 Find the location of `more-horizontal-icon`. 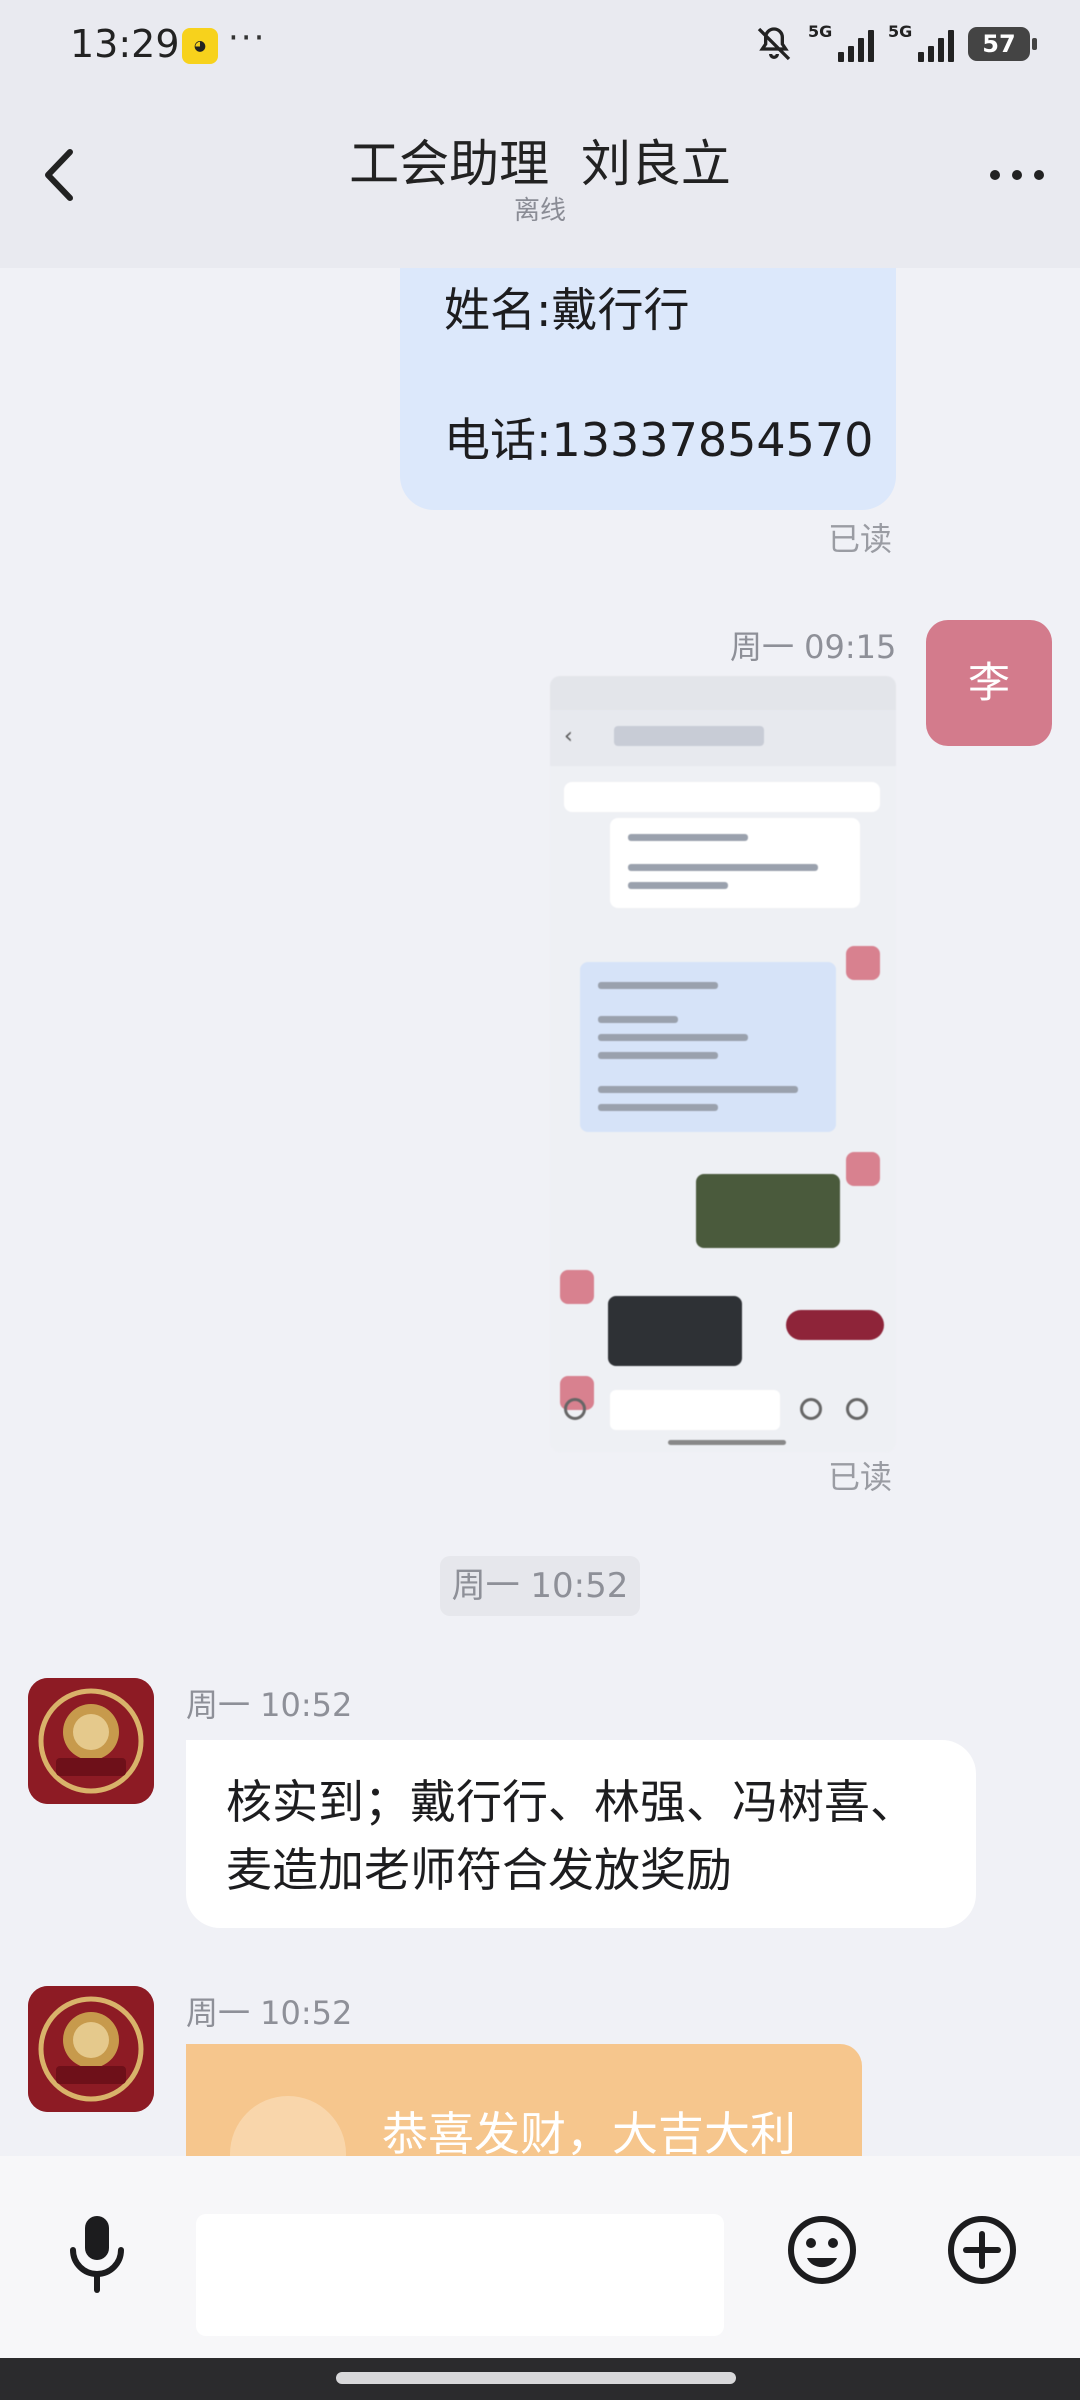

more-horizontal-icon is located at coordinates (1017, 175).